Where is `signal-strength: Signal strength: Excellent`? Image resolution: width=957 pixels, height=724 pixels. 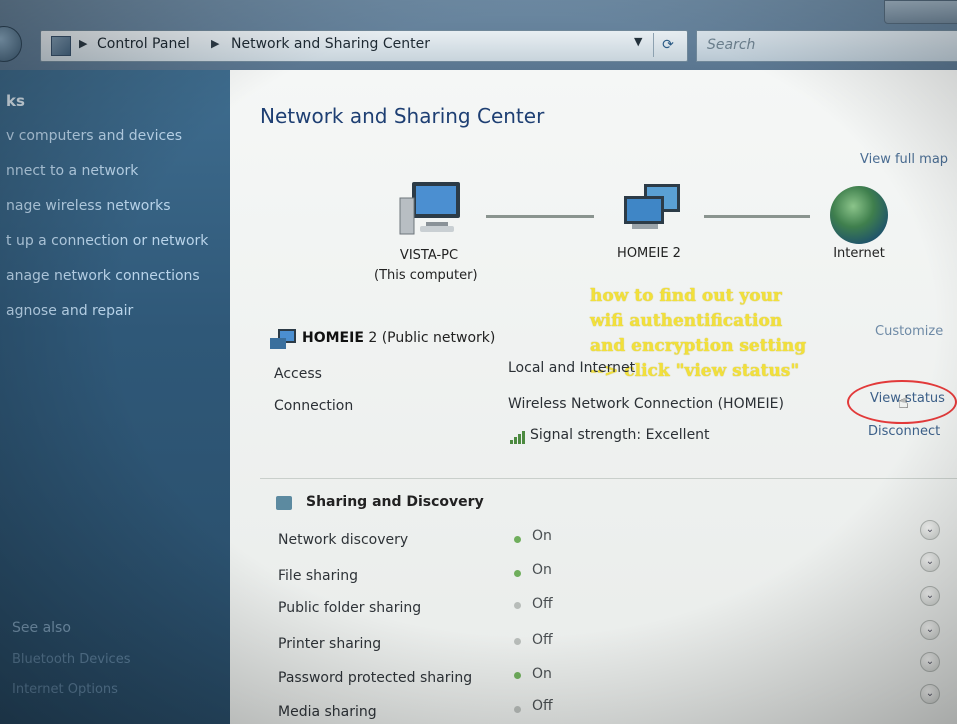
signal-strength: Signal strength: Excellent is located at coordinates (620, 435).